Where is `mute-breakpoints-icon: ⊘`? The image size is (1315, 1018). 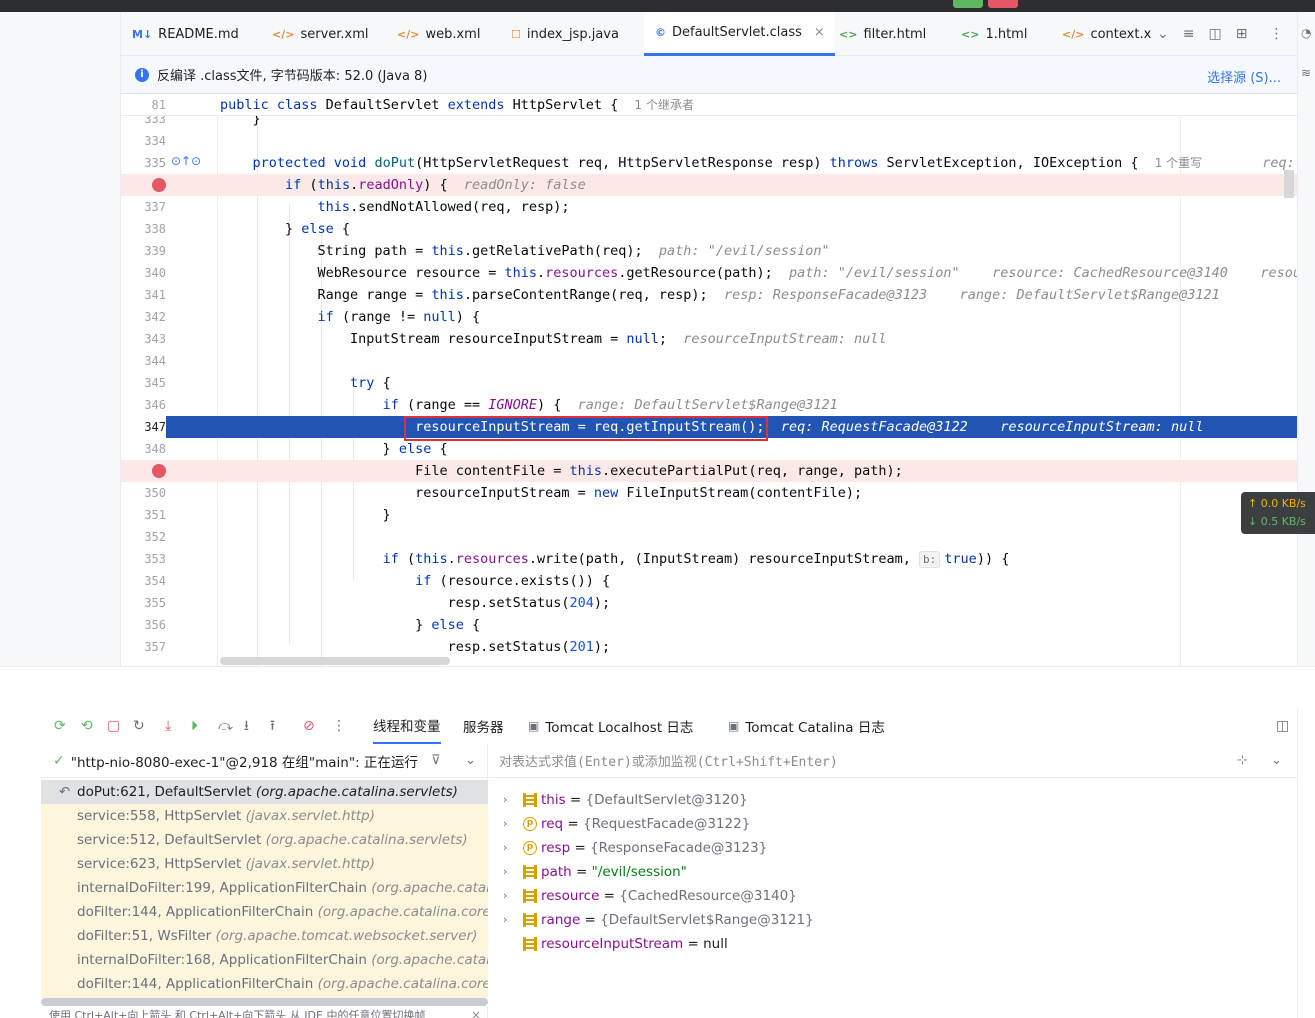
mute-breakpoints-icon: ⊘ is located at coordinates (309, 726).